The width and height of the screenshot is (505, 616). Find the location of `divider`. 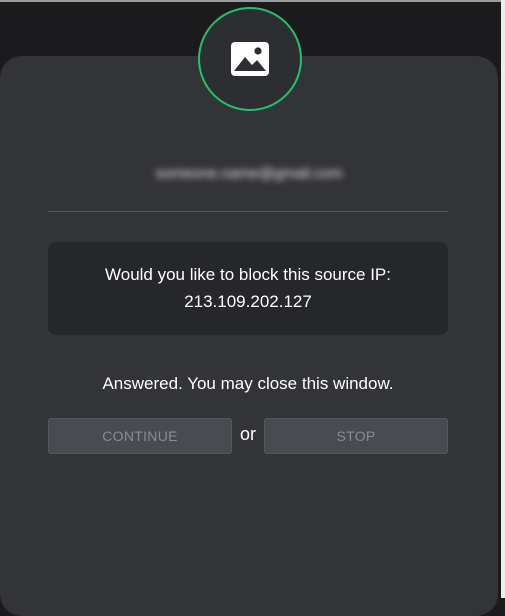

divider is located at coordinates (248, 211).